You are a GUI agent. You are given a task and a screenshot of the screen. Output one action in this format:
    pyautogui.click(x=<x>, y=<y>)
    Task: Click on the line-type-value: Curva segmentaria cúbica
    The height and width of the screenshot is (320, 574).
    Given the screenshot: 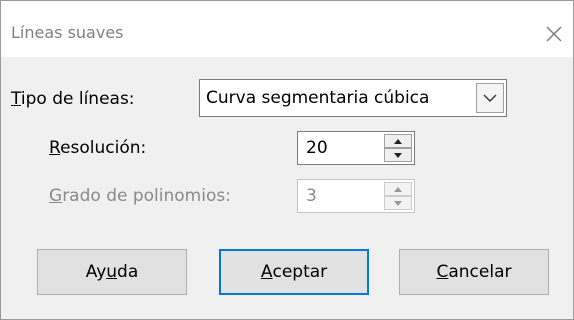 What is the action you would take?
    pyautogui.click(x=318, y=98)
    